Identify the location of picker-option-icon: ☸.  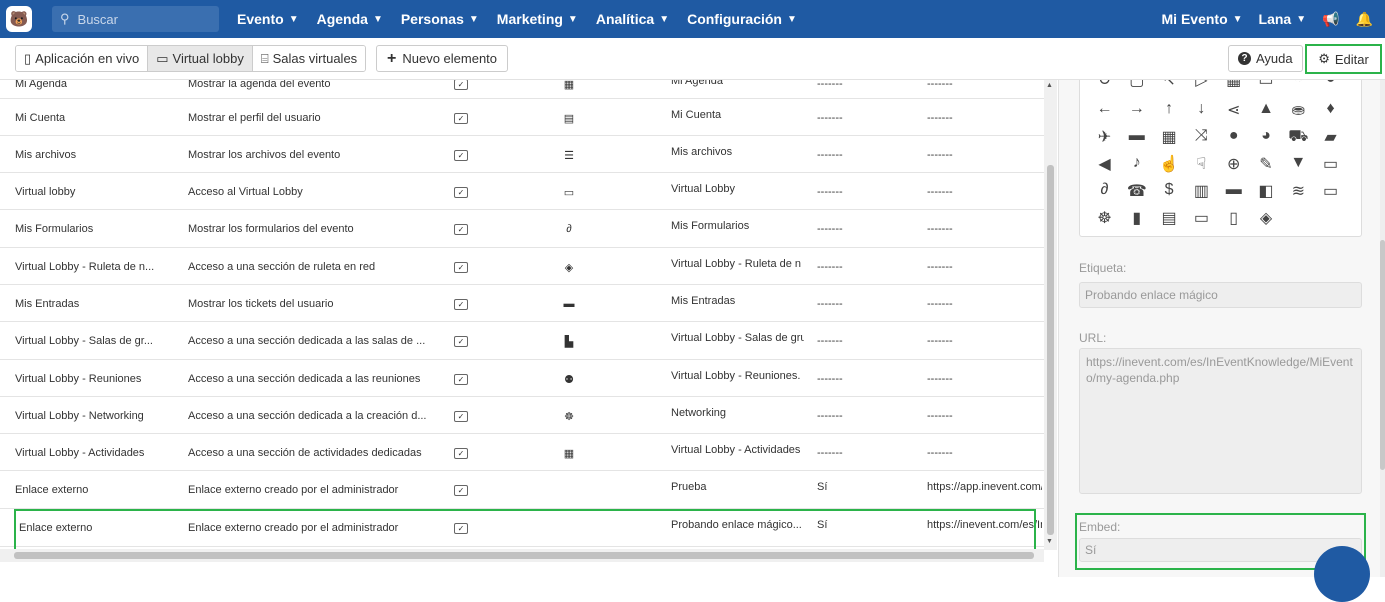
(1104, 218).